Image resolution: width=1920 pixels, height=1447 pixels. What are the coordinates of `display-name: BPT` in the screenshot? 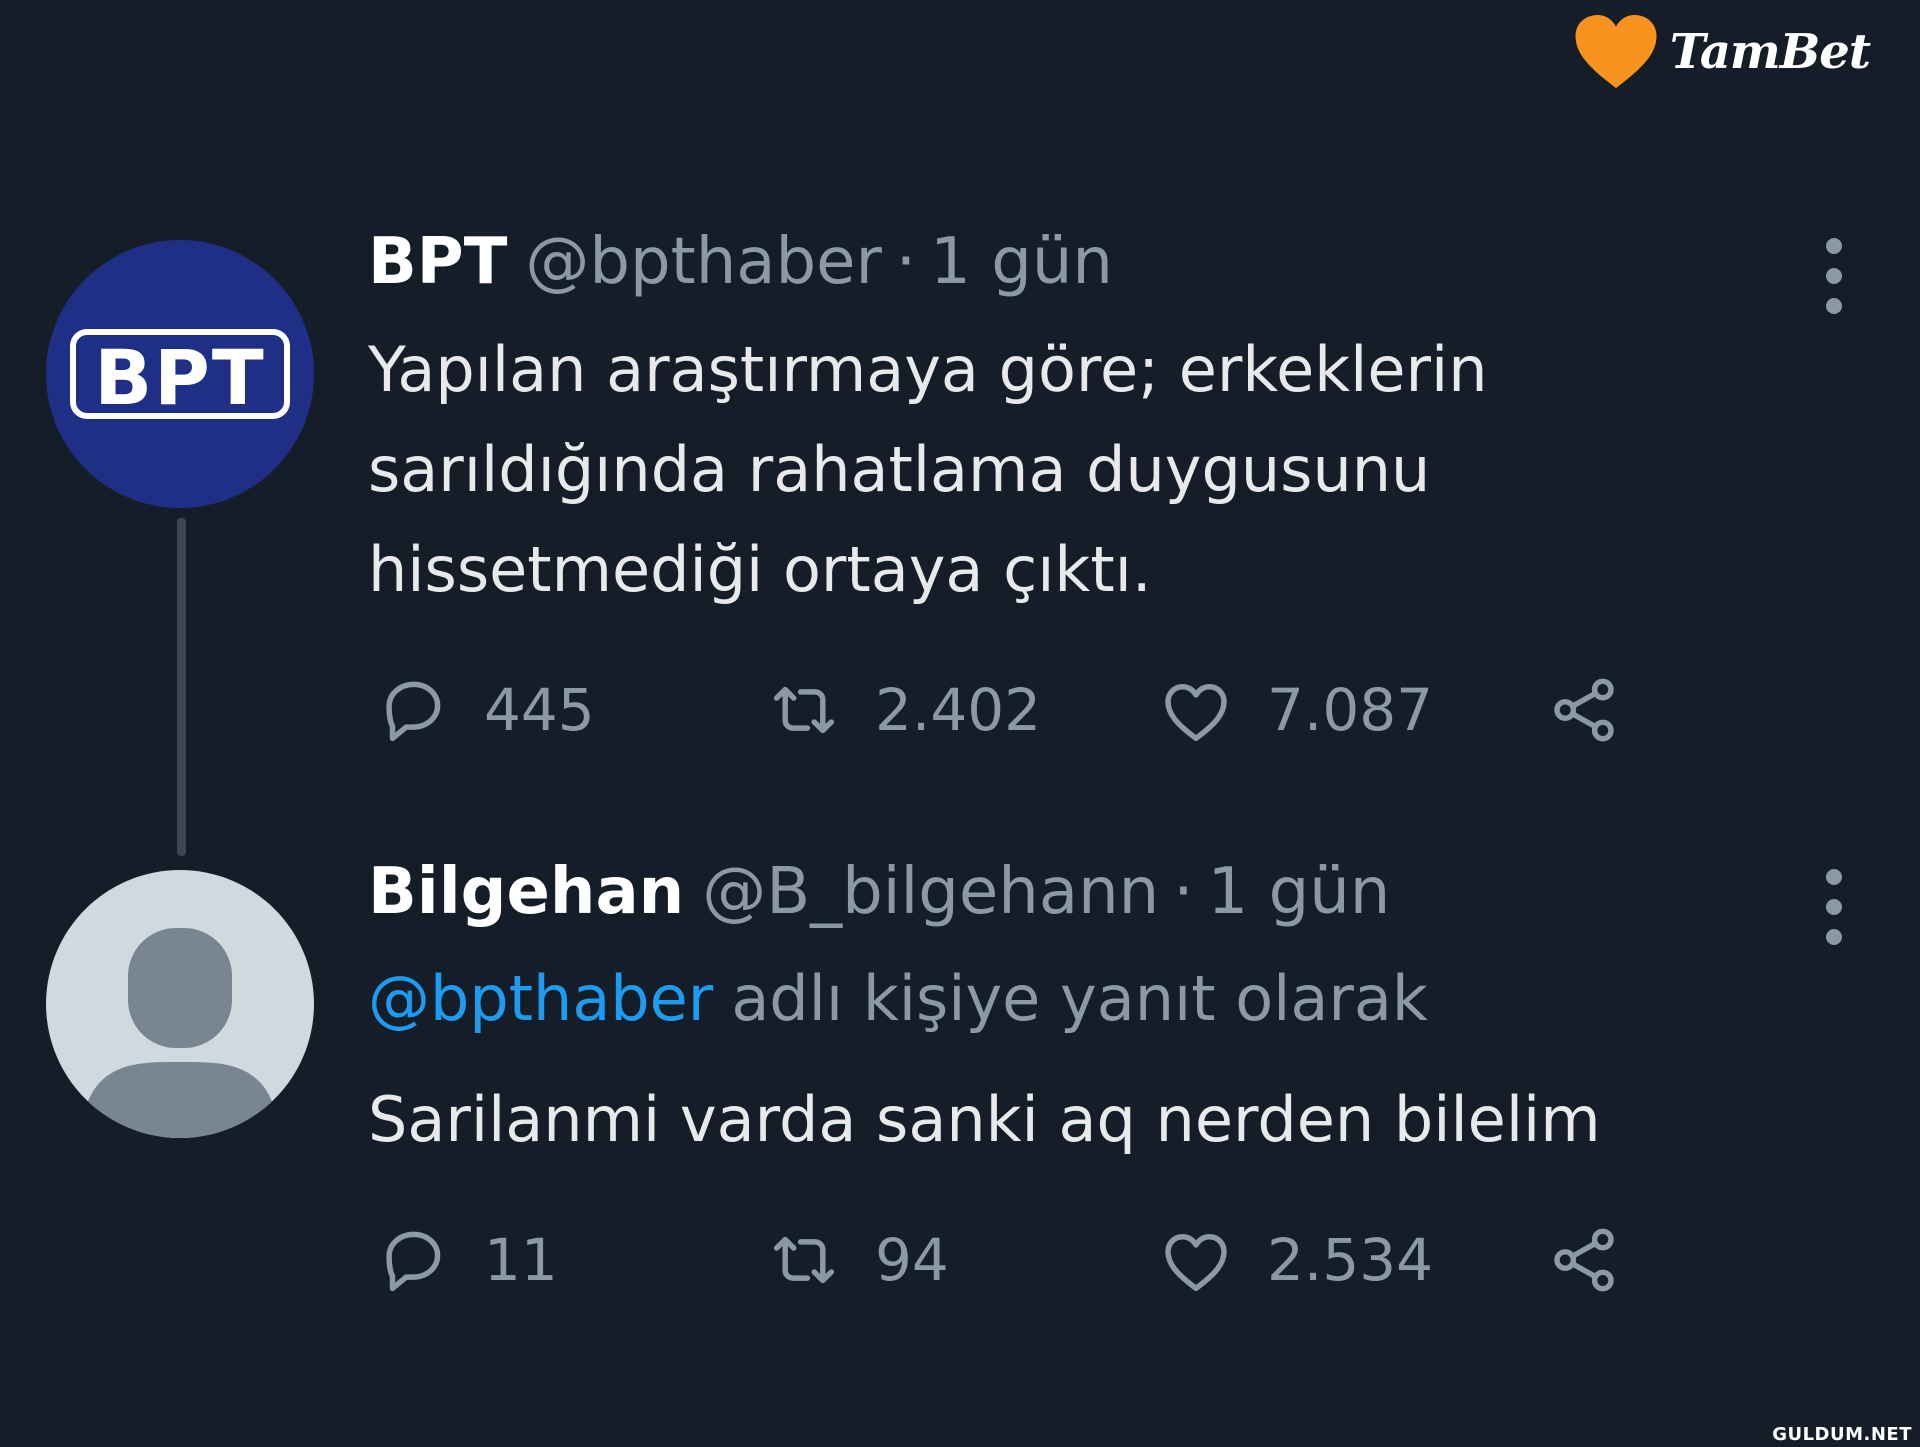 It's located at (437, 262).